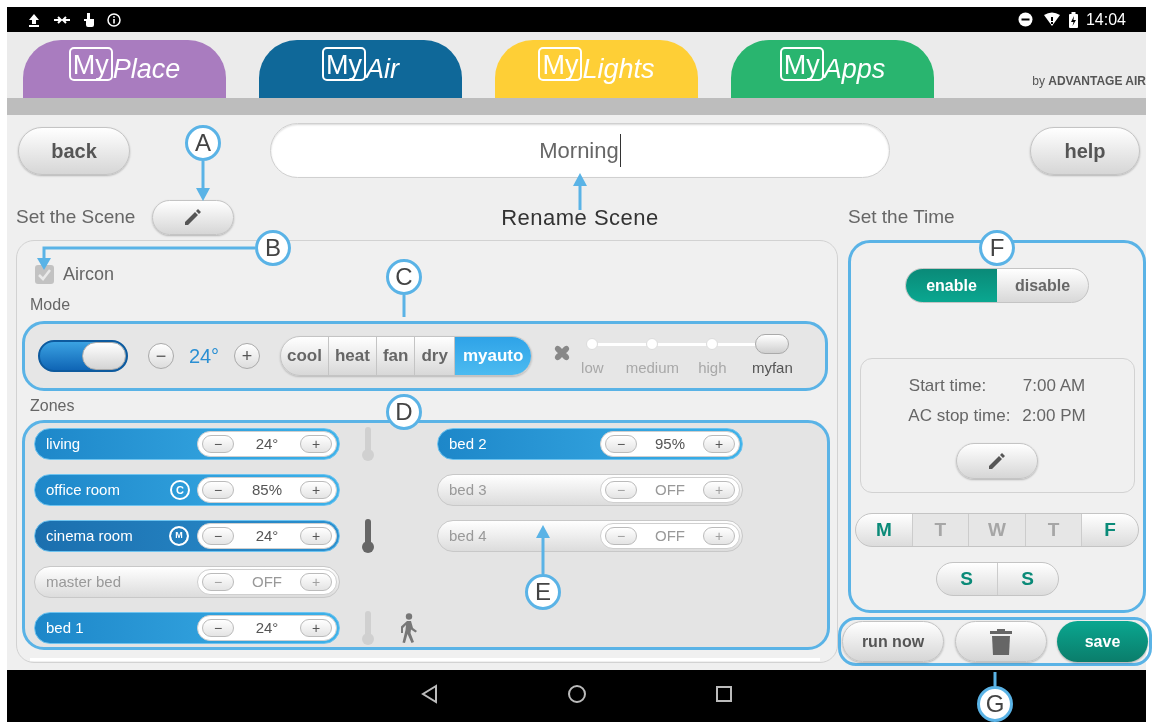 Image resolution: width=1153 pixels, height=722 pixels. What do you see at coordinates (670, 443) in the screenshot?
I see `zone-value: 95%` at bounding box center [670, 443].